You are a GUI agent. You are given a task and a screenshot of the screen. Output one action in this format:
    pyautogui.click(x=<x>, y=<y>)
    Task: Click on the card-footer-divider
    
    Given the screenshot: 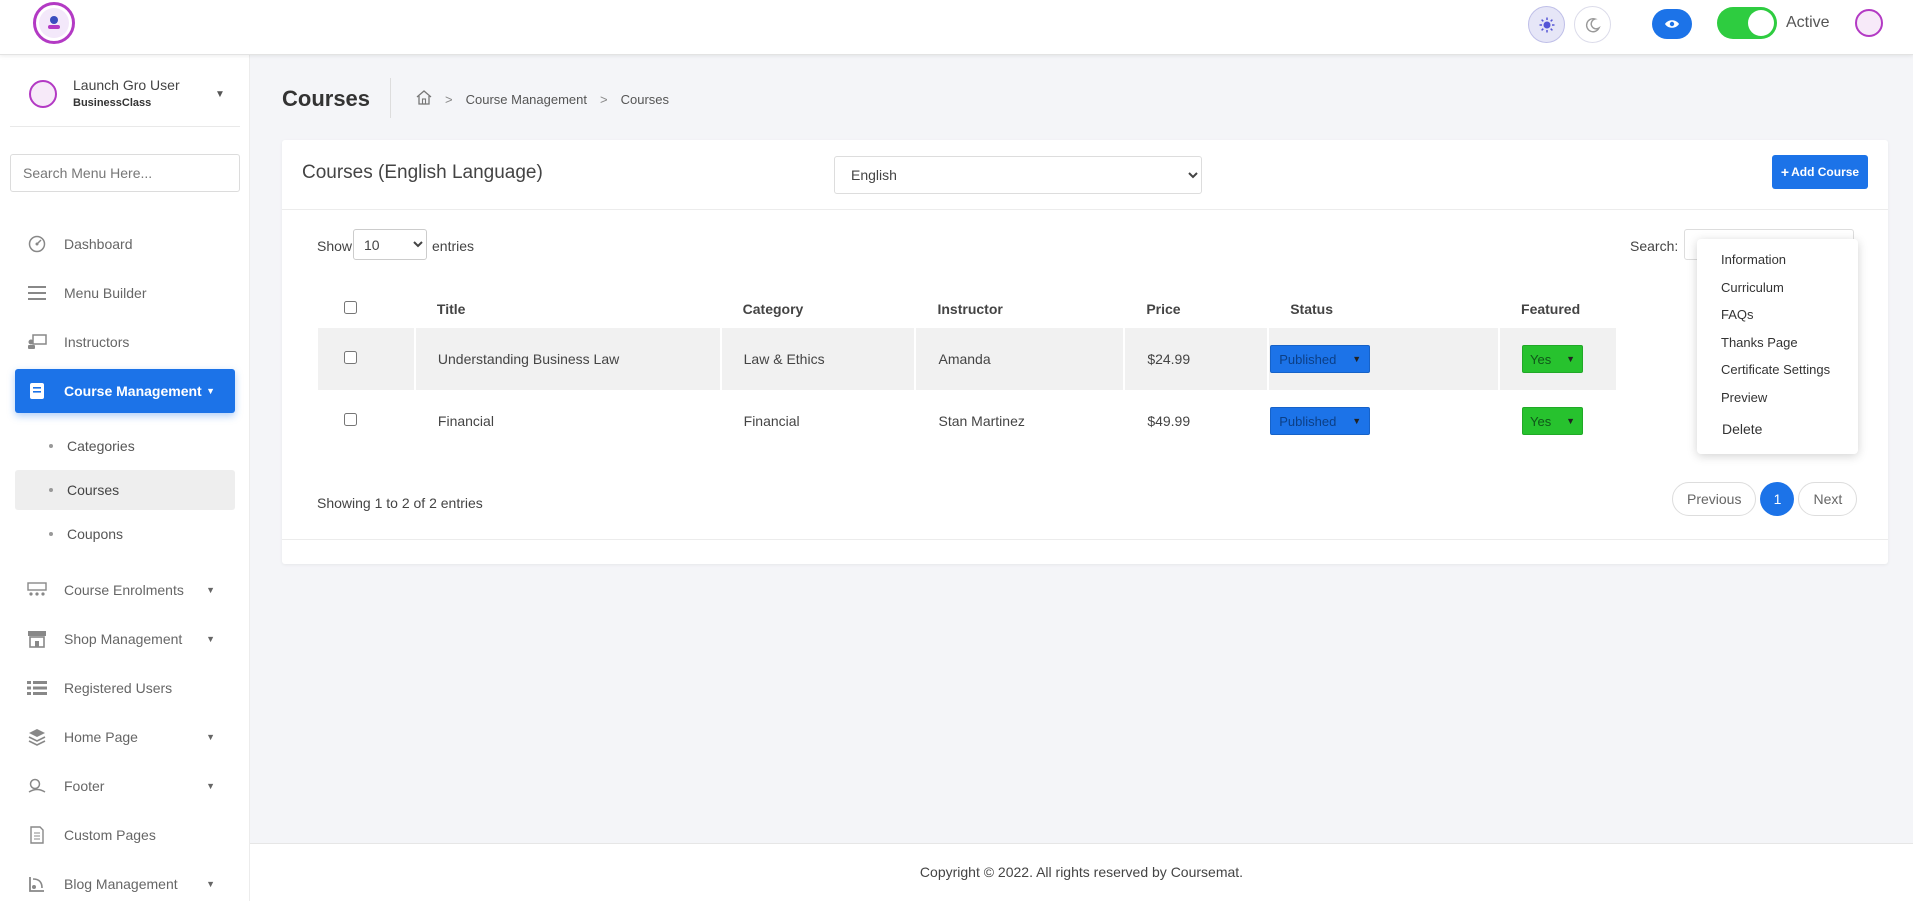 What is the action you would take?
    pyautogui.click(x=1085, y=539)
    